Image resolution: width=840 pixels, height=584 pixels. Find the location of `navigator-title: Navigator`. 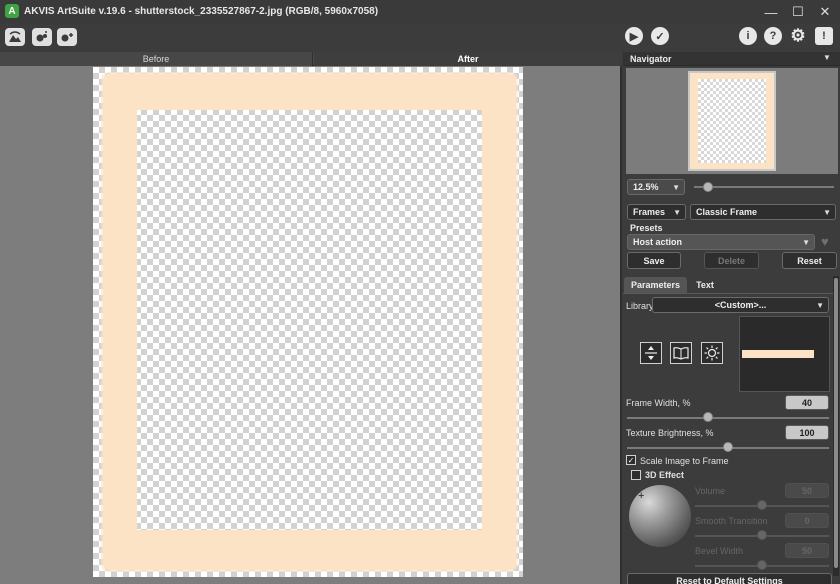

navigator-title: Navigator is located at coordinates (651, 59).